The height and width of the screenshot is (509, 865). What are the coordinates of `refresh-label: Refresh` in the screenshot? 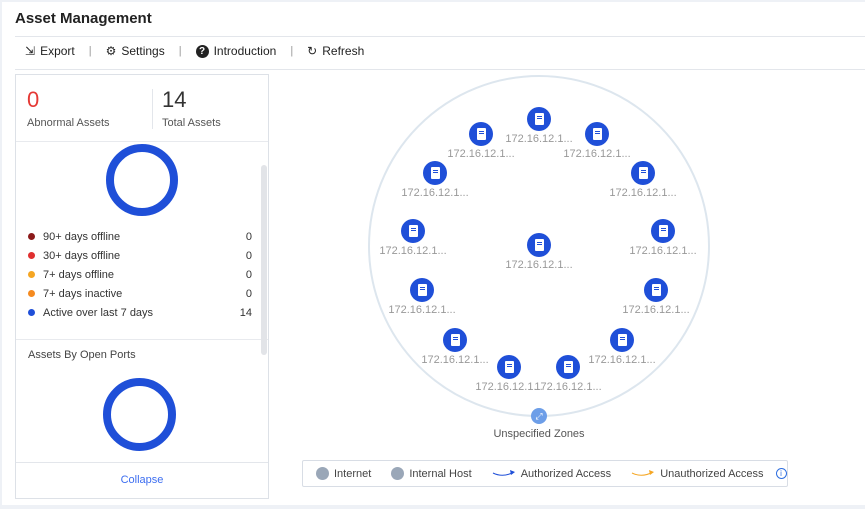 It's located at (343, 51).